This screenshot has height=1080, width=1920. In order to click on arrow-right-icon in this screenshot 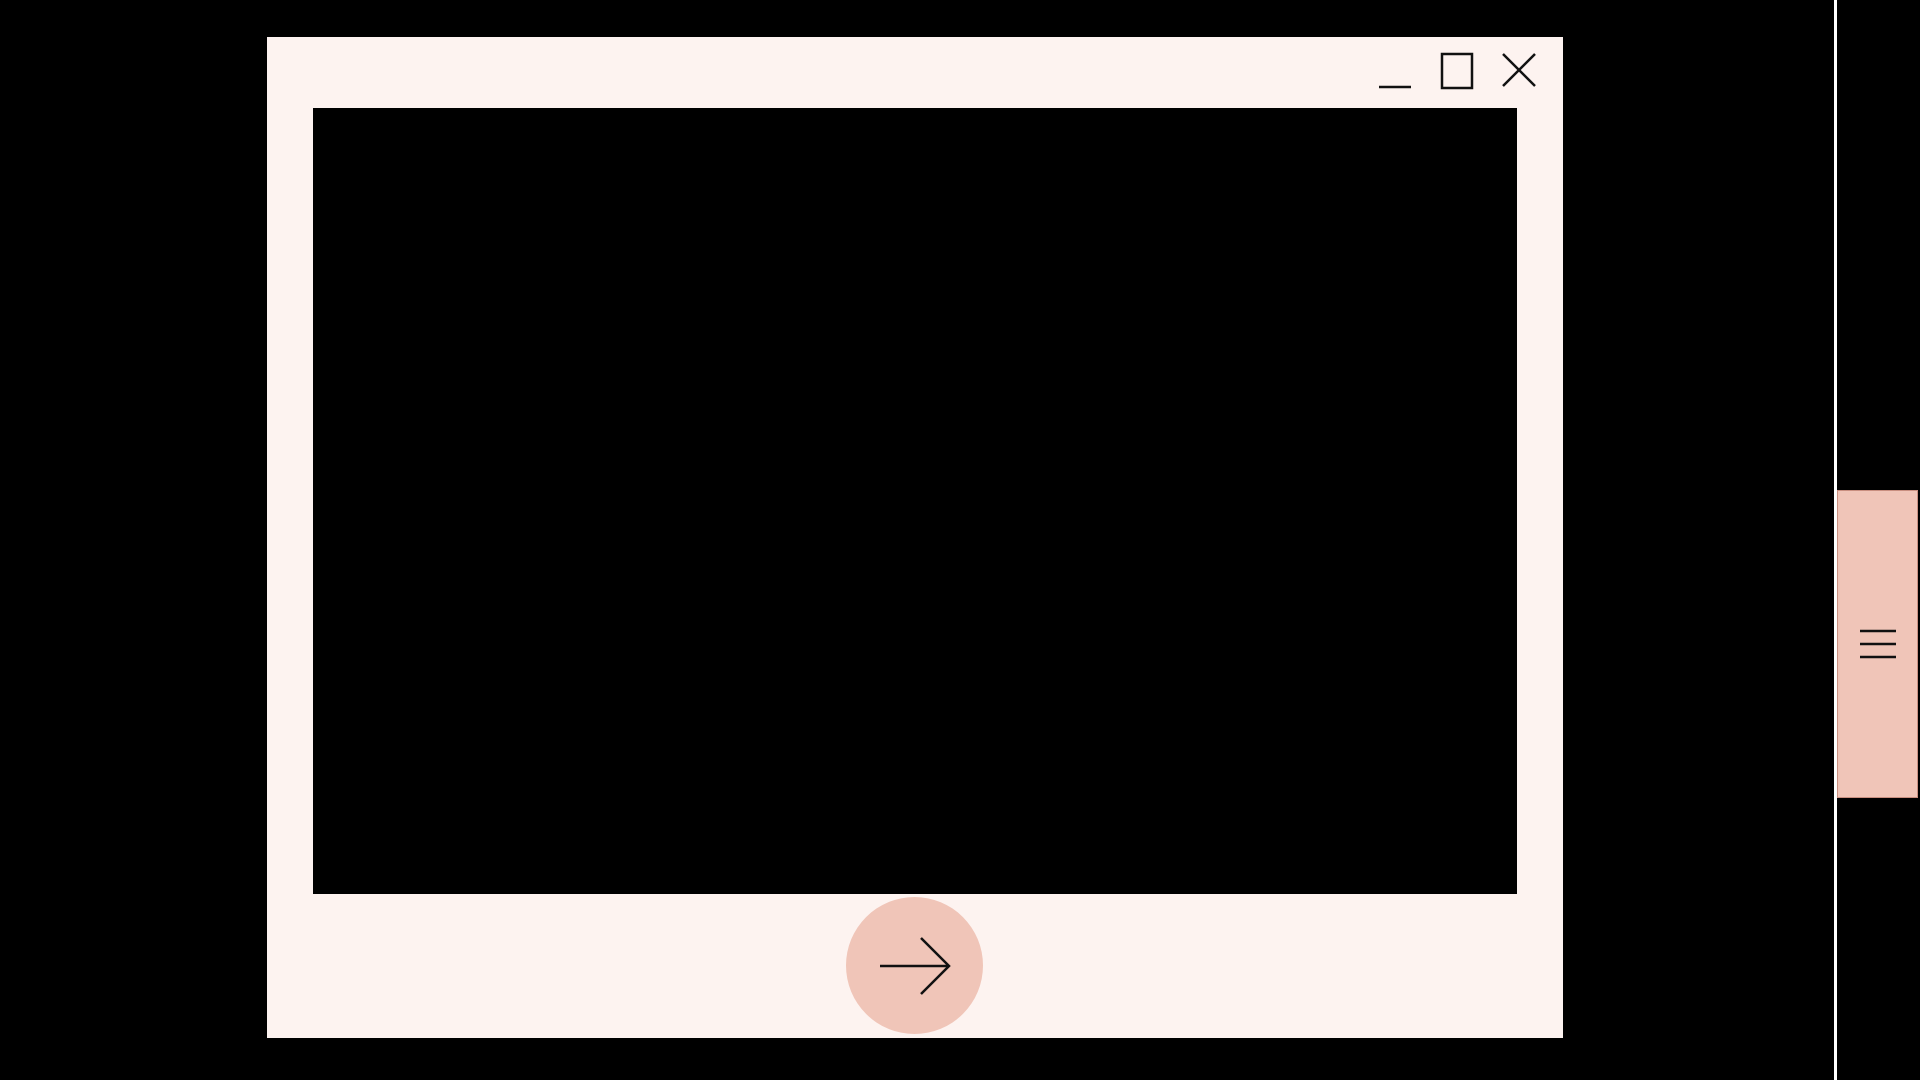, I will do `click(915, 965)`.